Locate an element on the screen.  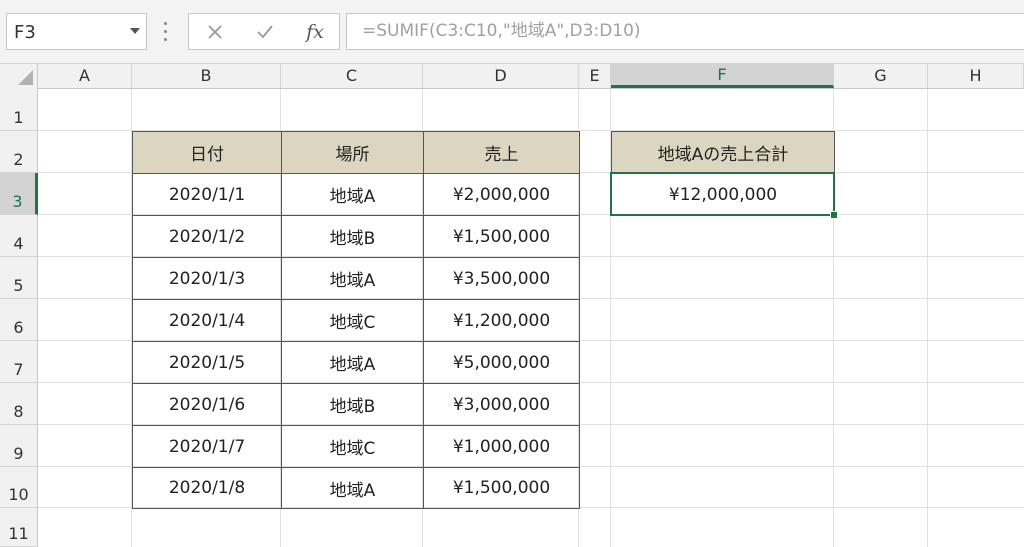
table-cell: ¥5,000,000 is located at coordinates (501, 362).